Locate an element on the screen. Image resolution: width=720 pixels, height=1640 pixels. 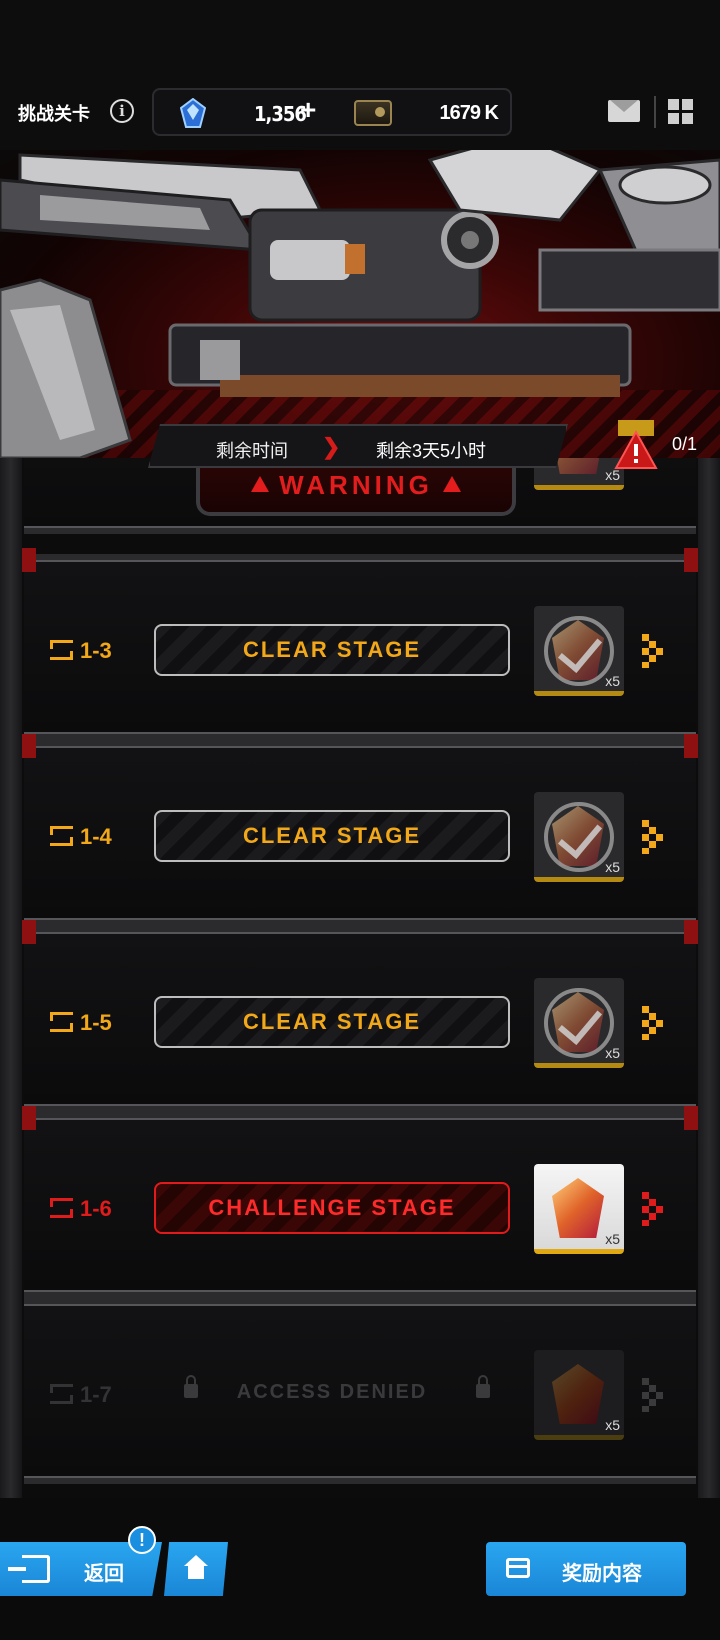
mail-icon is located at coordinates (624, 111).